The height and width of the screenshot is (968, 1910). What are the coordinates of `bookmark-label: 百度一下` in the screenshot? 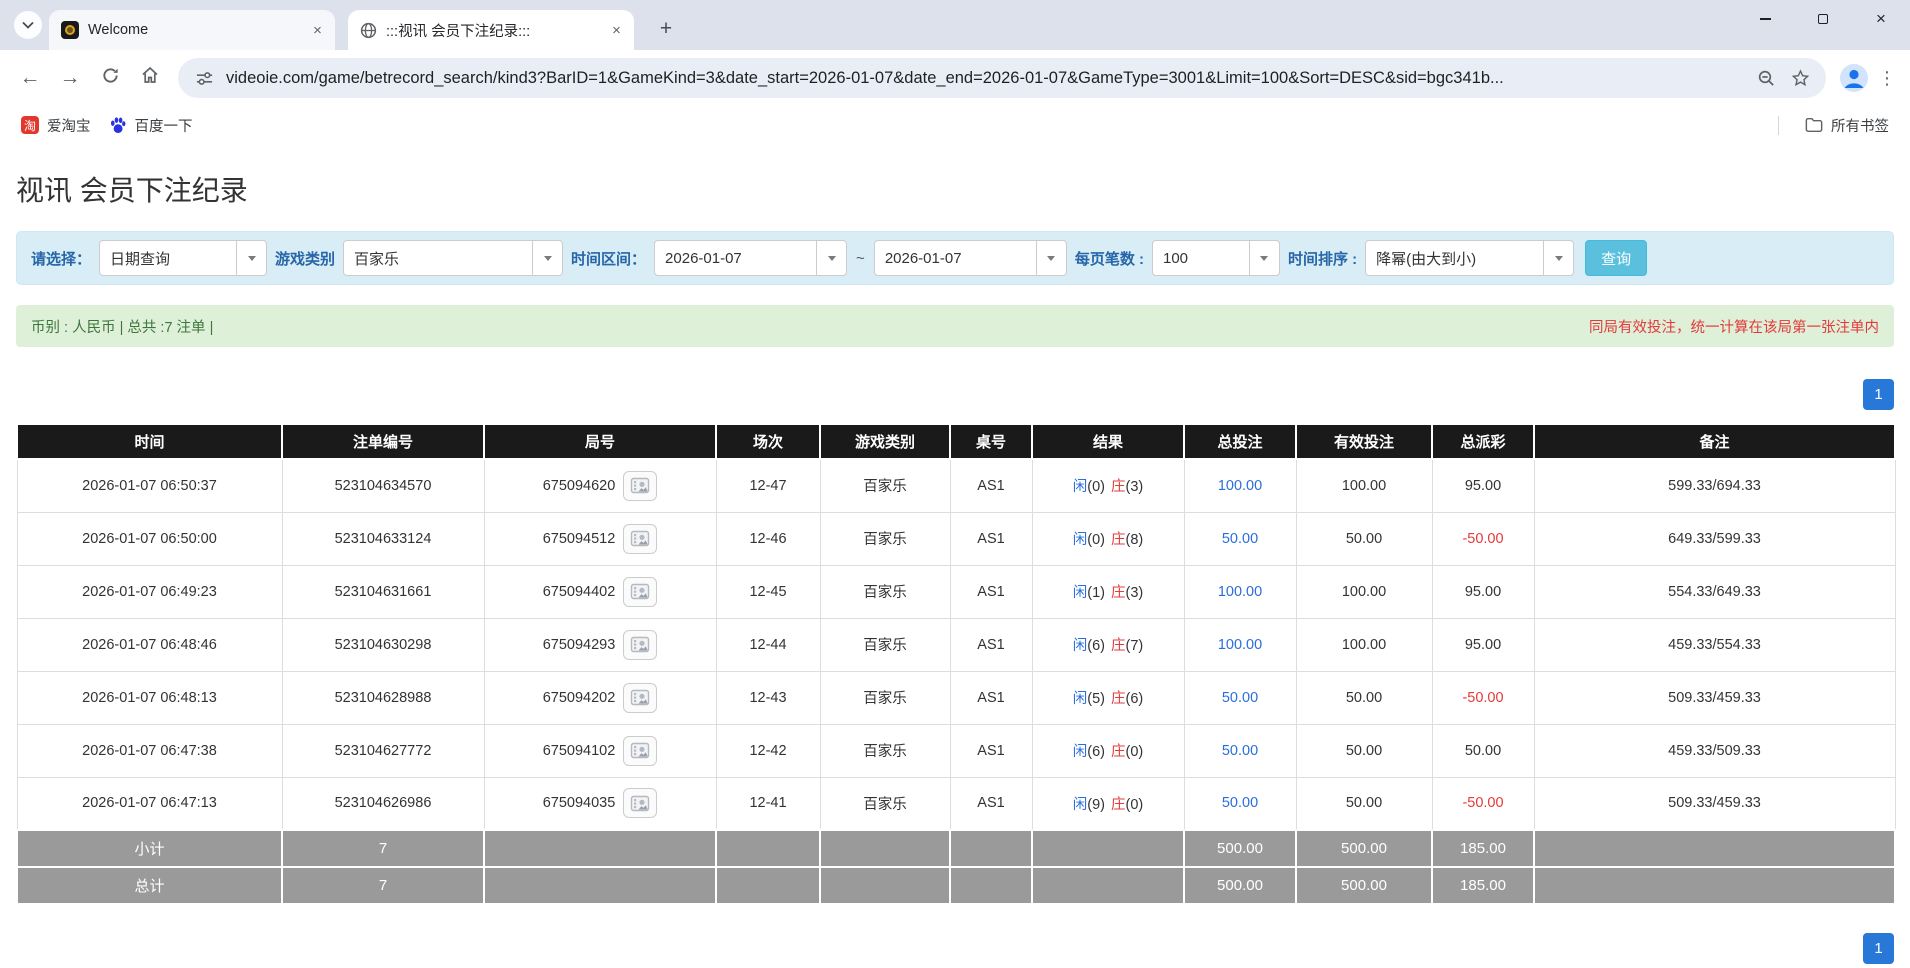 It's located at (163, 126).